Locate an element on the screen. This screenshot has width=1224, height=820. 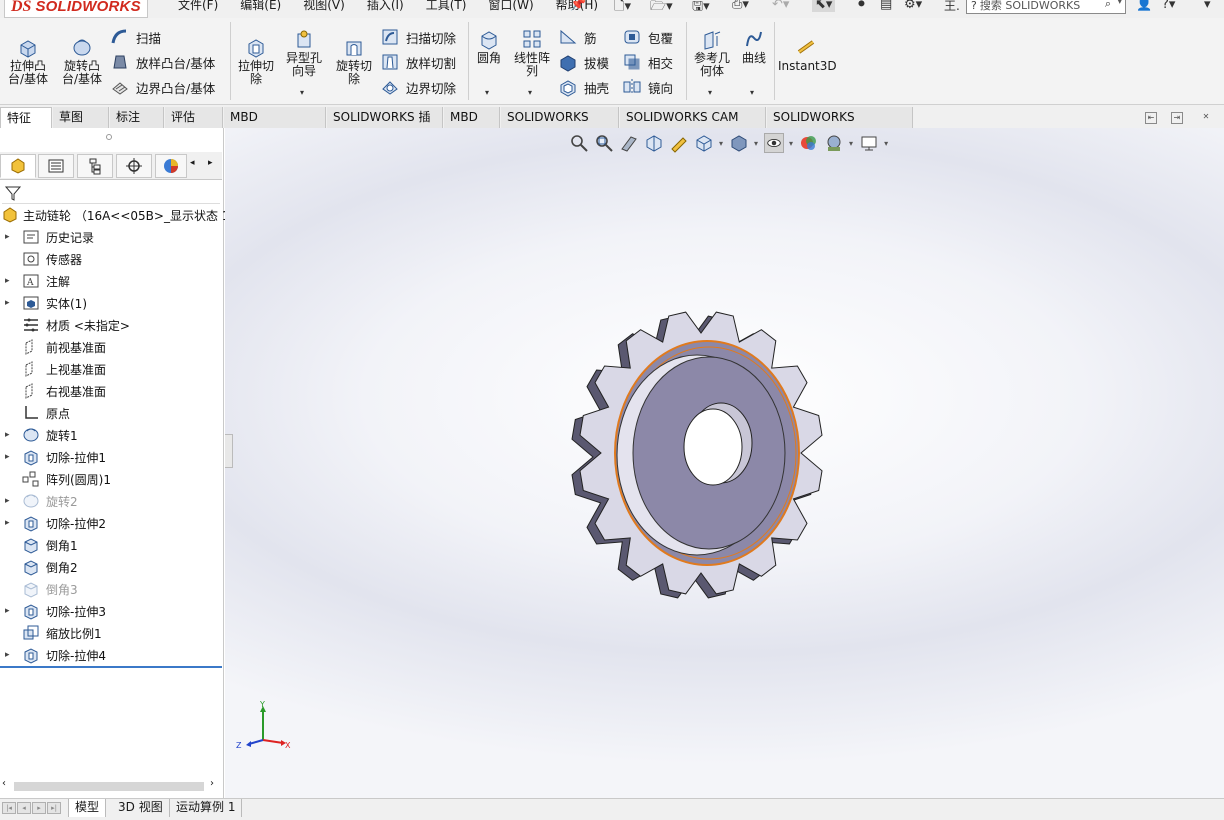
previous-view-icon is located at coordinates (629, 143).